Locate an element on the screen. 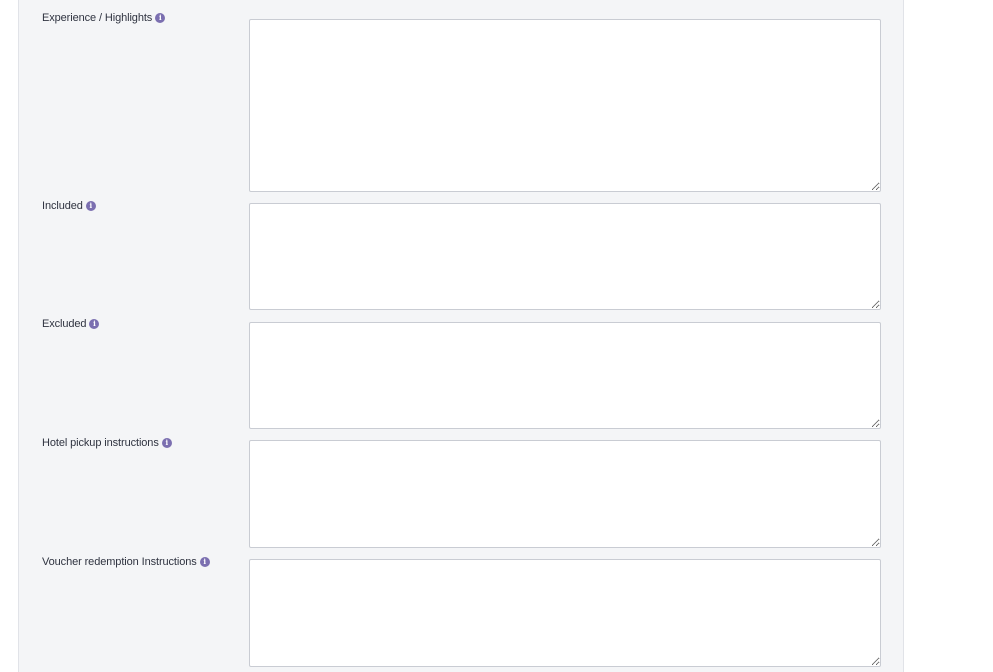 The height and width of the screenshot is (672, 993). hotel-pickup-instructions-field-wrap is located at coordinates (565, 494).